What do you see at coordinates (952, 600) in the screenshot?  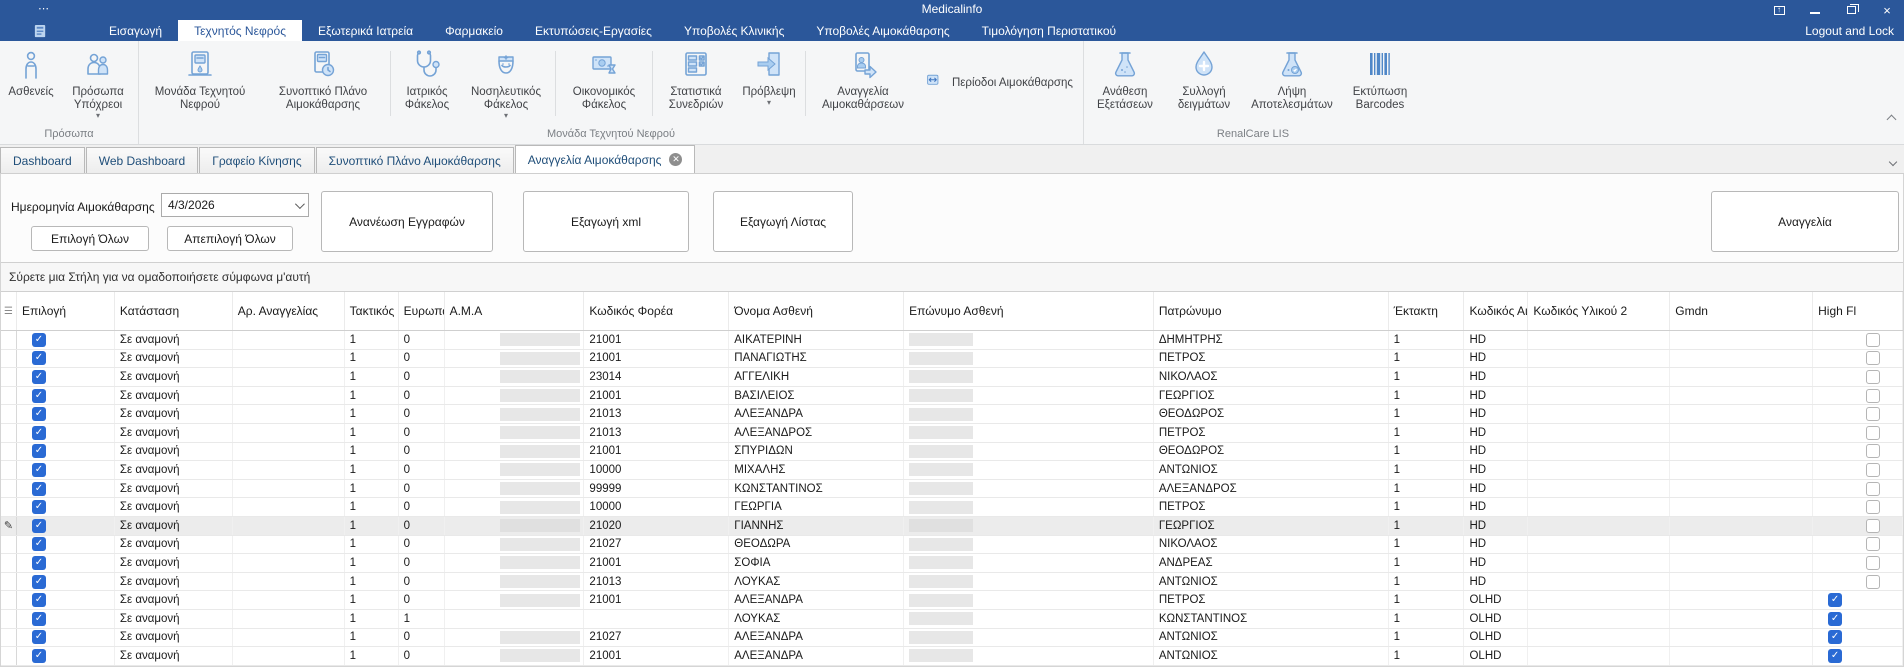 I see `table-row: ✓ Σε αναμονή 1 0 21001 ΑΛΕΞΑΝΔΡΑ ΠΕΤΡΟΣ 1 OLHD ✓` at bounding box center [952, 600].